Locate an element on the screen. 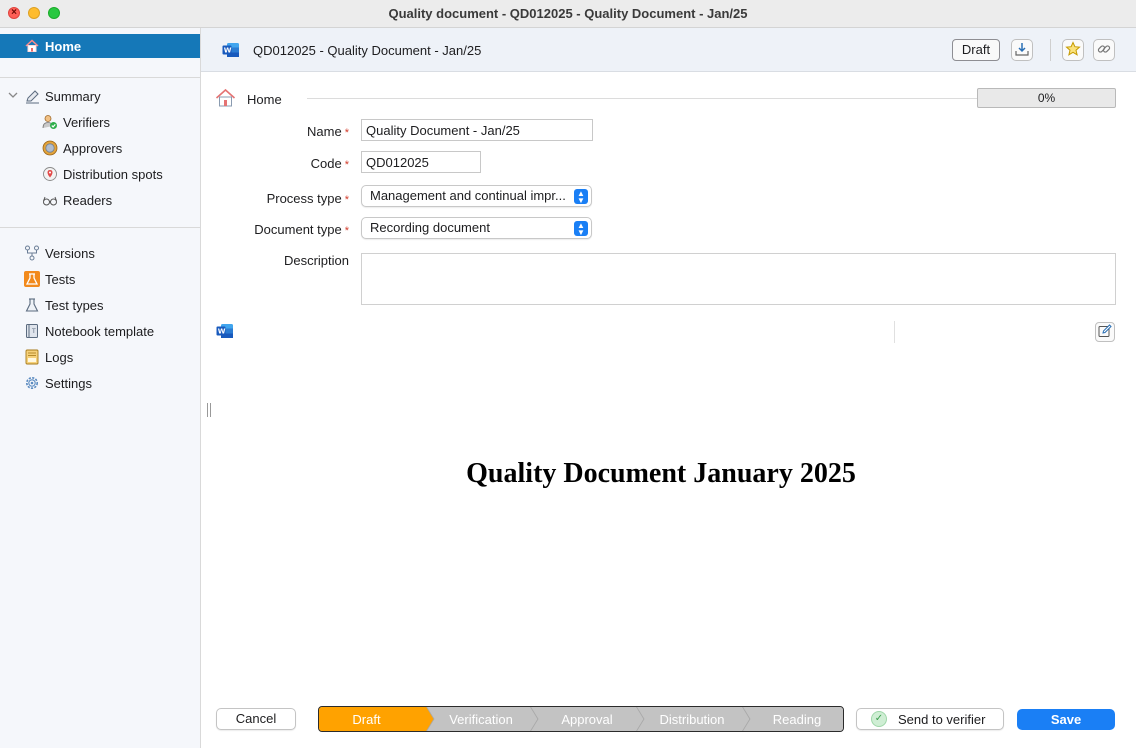 Image resolution: width=1136 pixels, height=748 pixels. splitter-handle is located at coordinates (209, 410).